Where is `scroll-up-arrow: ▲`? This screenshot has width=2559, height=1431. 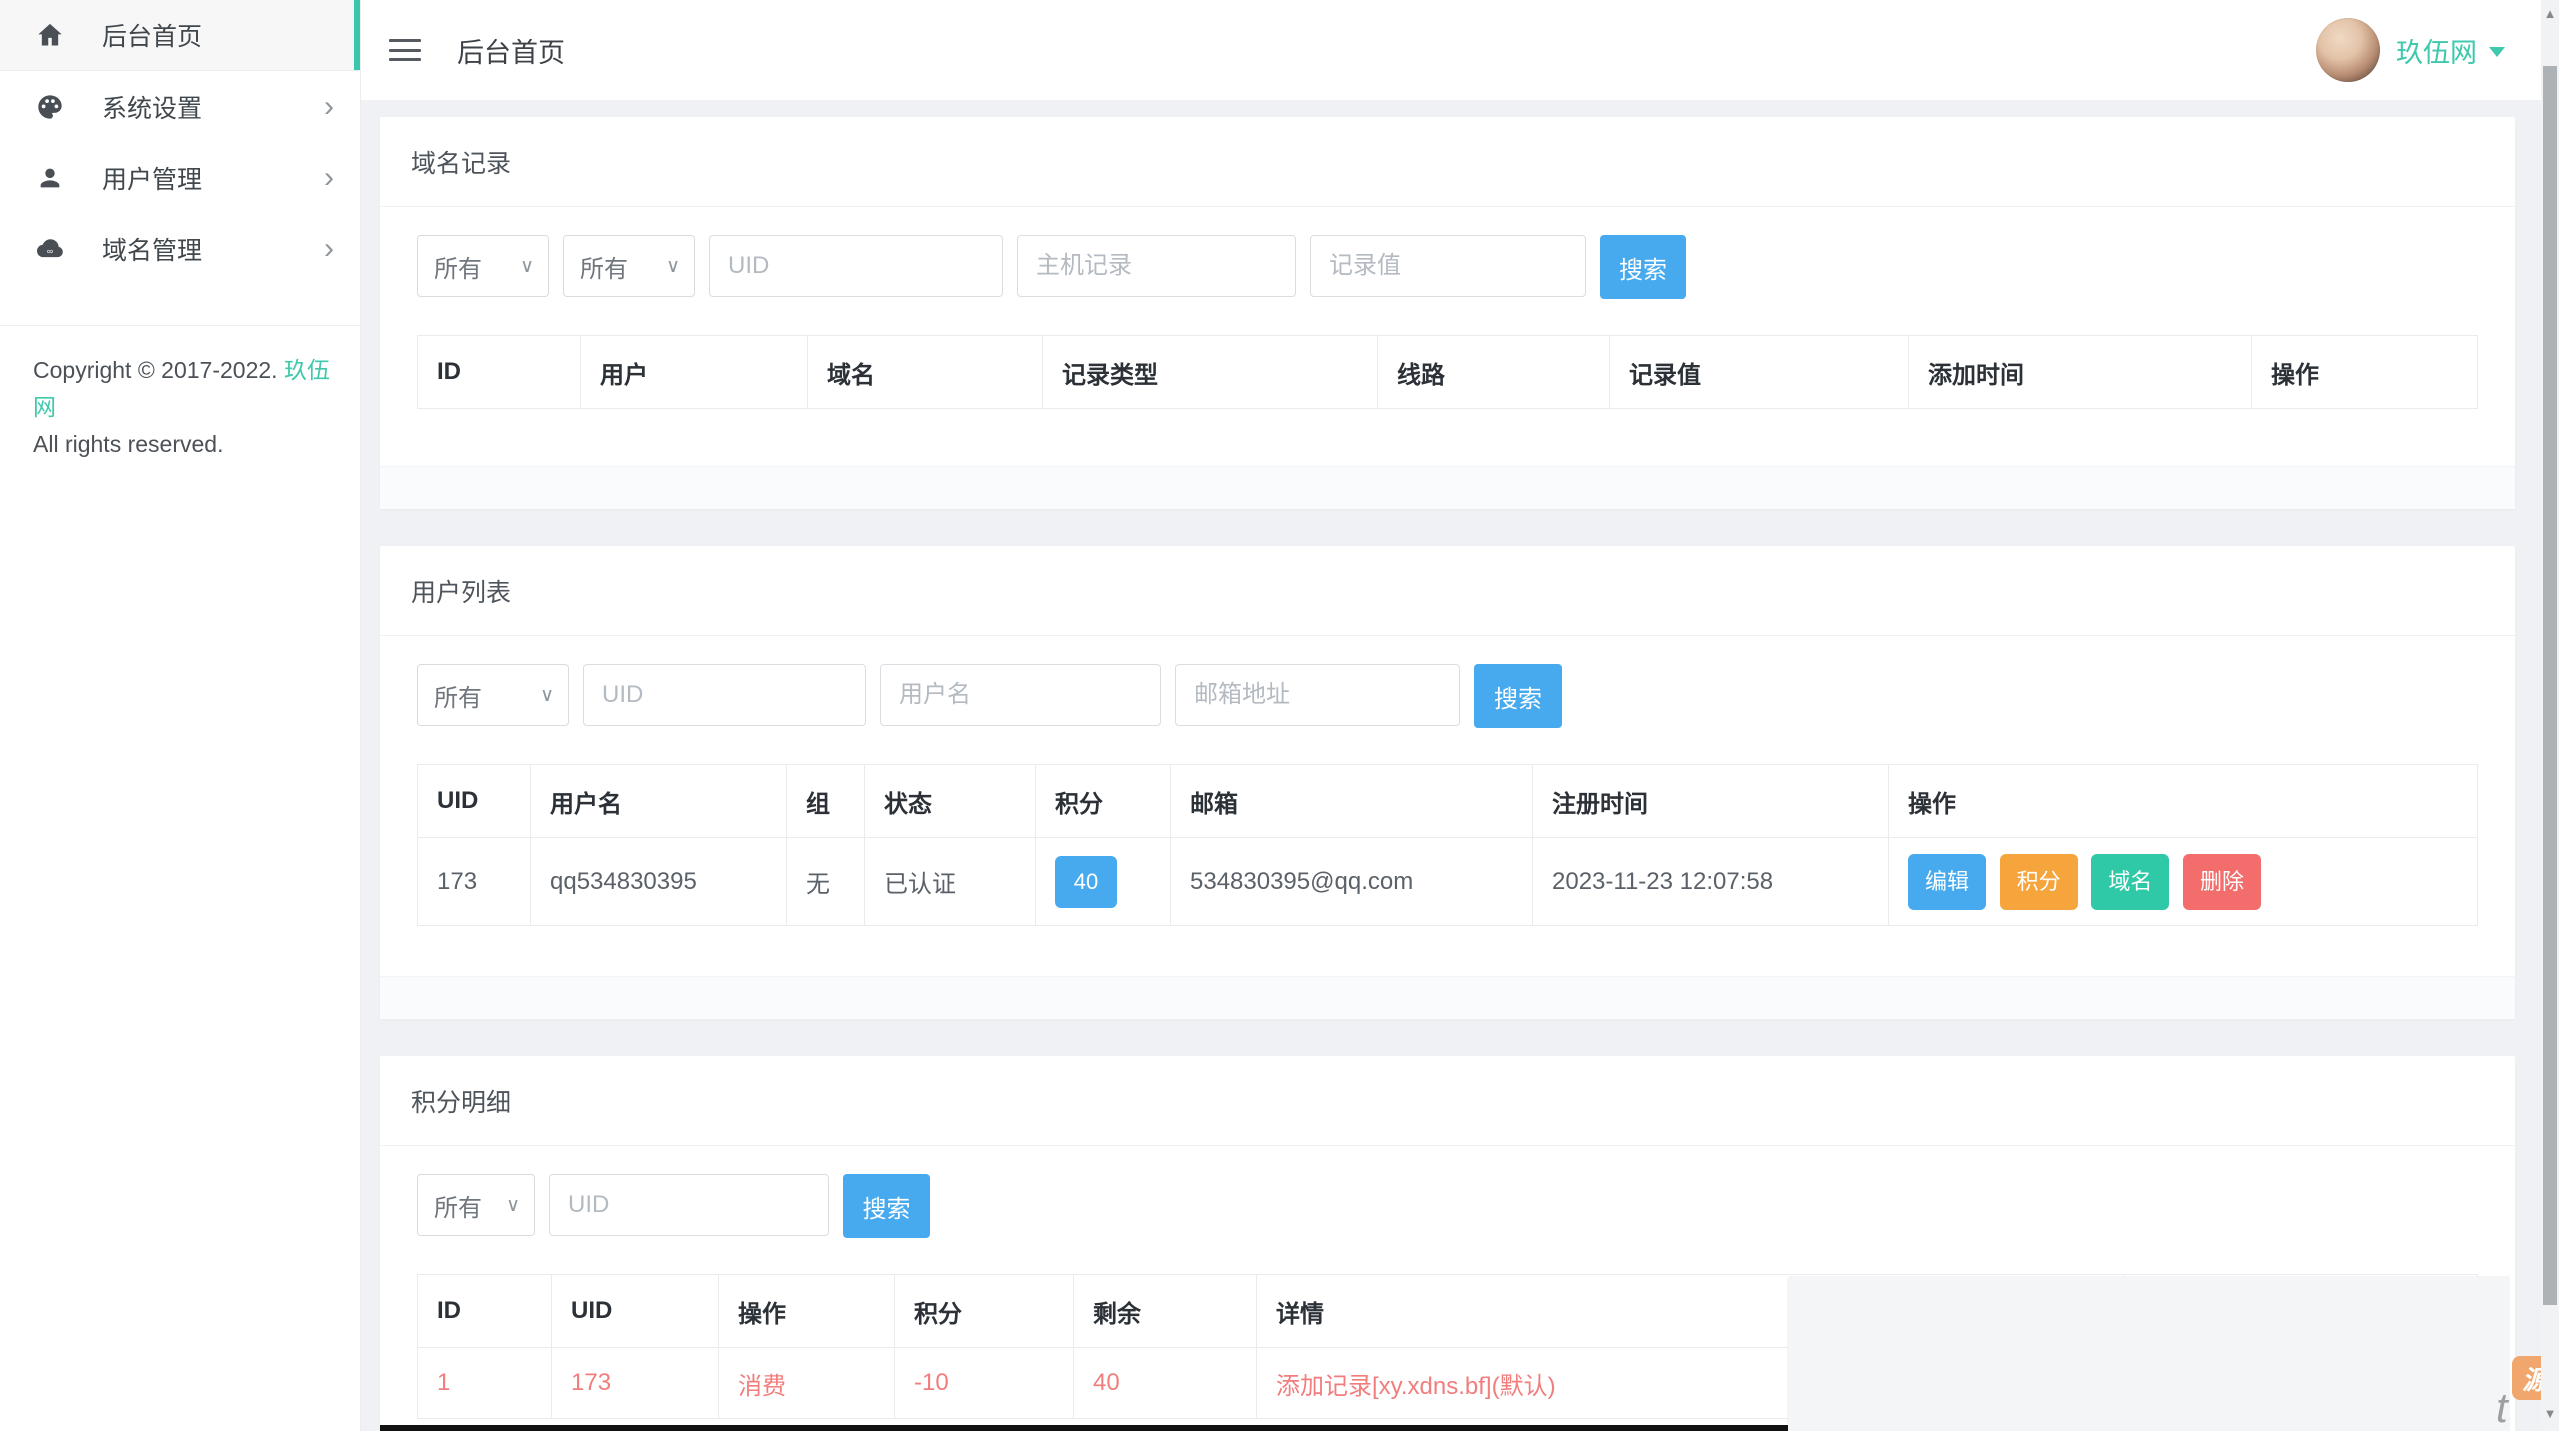 scroll-up-arrow: ▲ is located at coordinates (2550, 14).